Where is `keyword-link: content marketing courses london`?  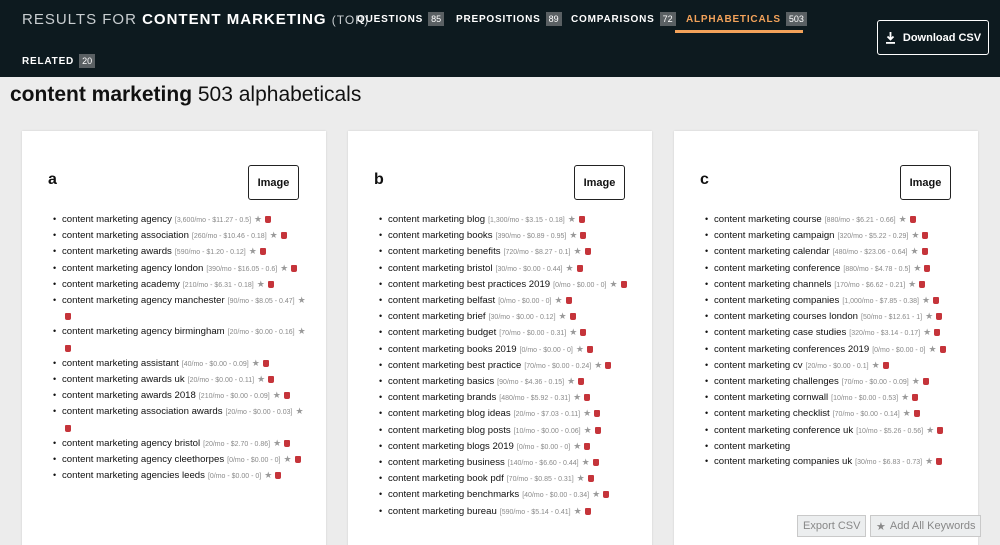 keyword-link: content marketing courses london is located at coordinates (786, 316).